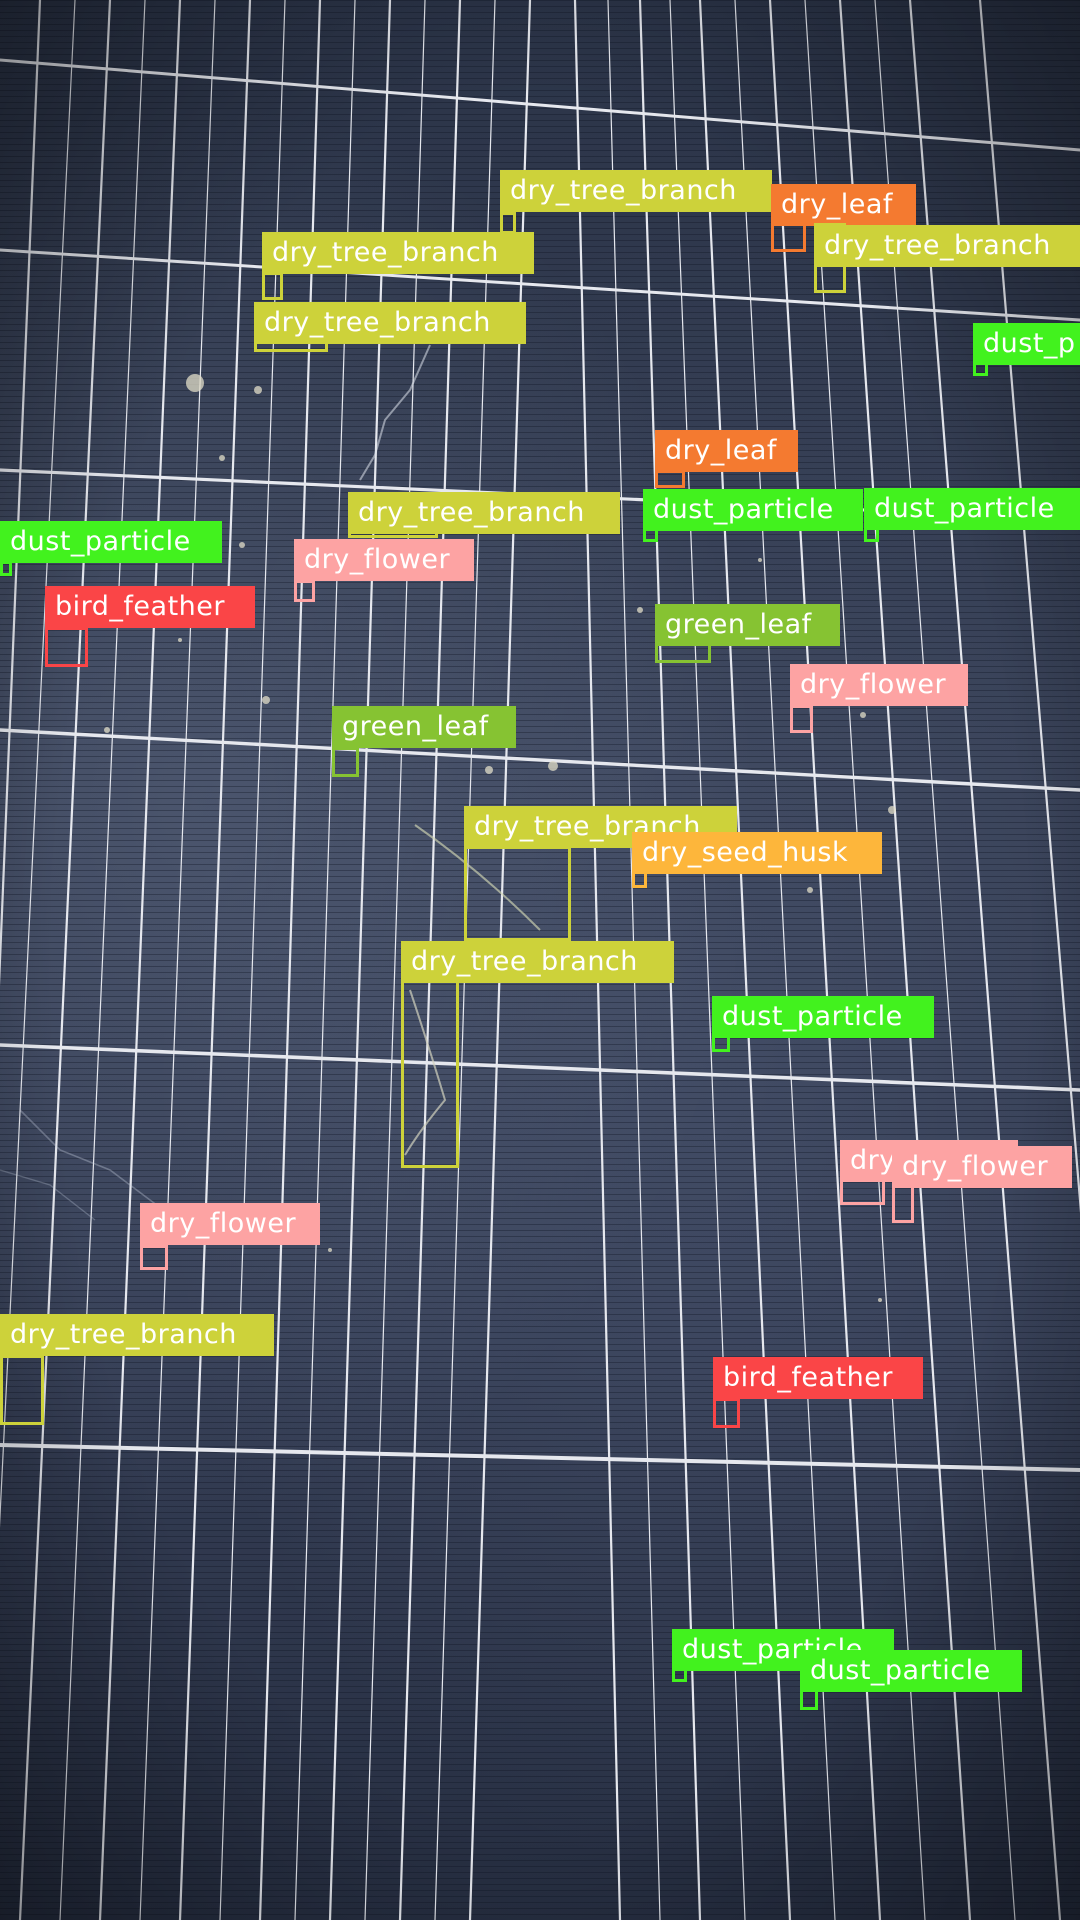 Image resolution: width=1080 pixels, height=1920 pixels. What do you see at coordinates (345, 762) in the screenshot?
I see `green-leaf-bbox` at bounding box center [345, 762].